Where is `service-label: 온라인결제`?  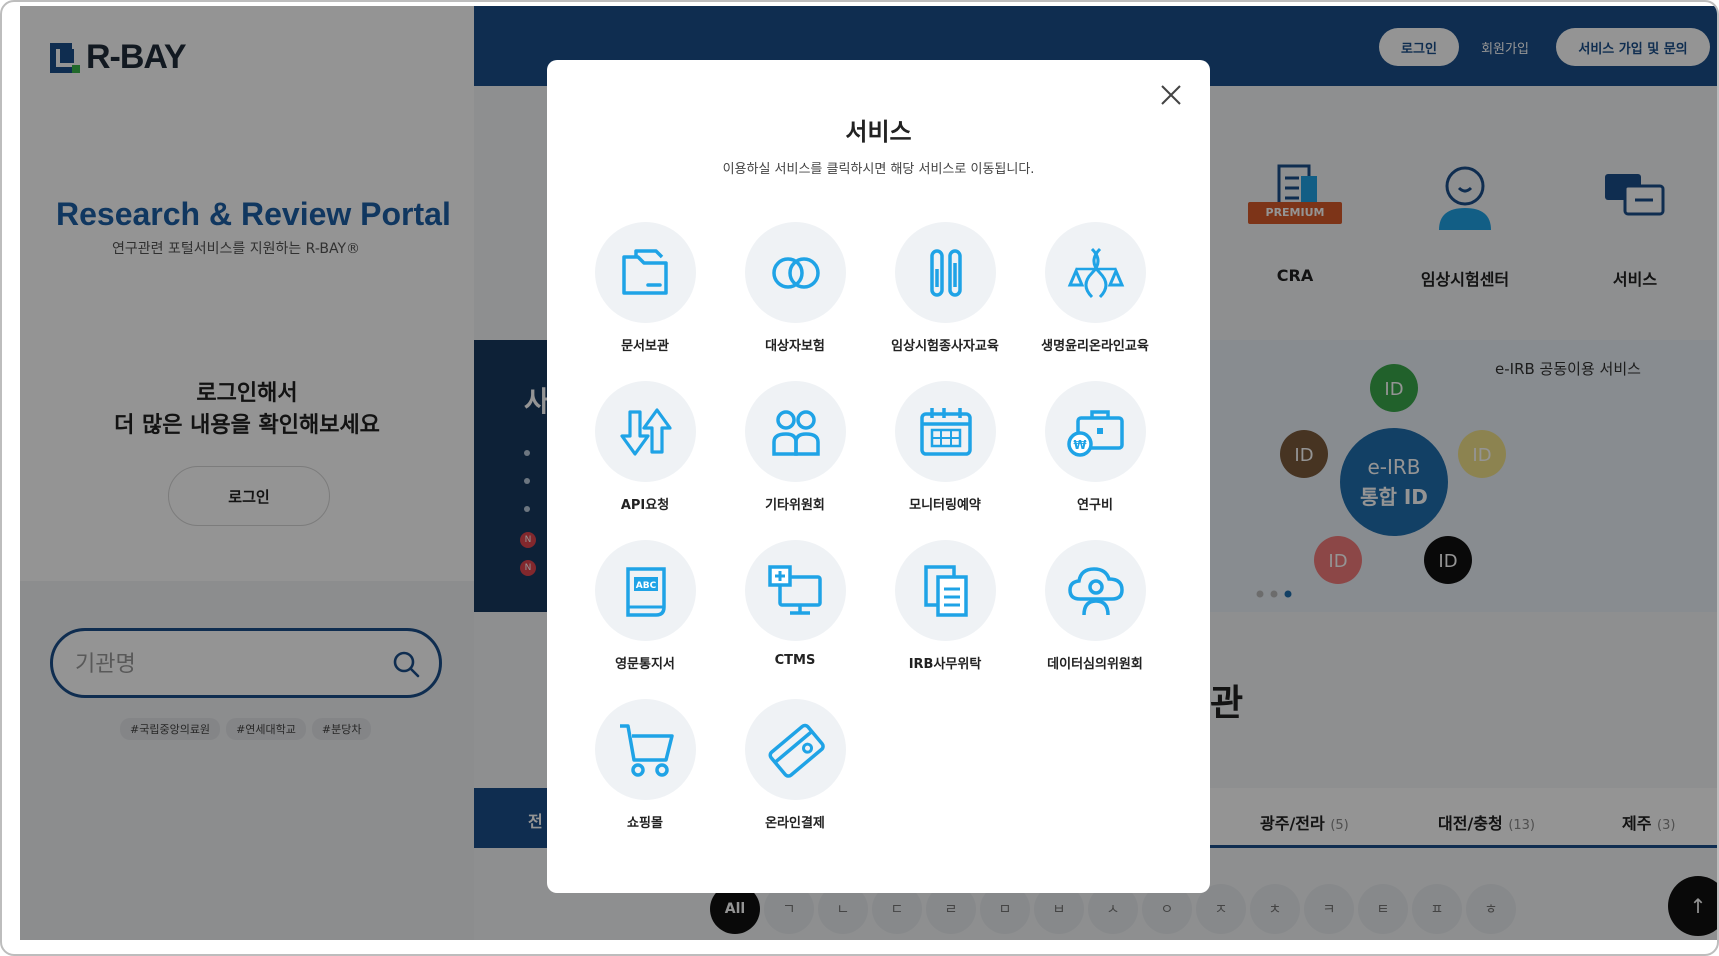
service-label: 온라인결제 is located at coordinates (795, 823).